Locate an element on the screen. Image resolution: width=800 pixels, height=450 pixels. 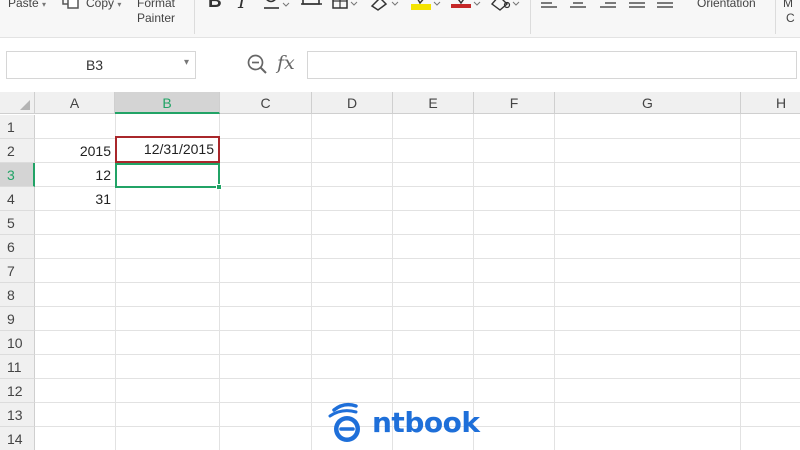
row-header-5: 5 is located at coordinates (17, 223).